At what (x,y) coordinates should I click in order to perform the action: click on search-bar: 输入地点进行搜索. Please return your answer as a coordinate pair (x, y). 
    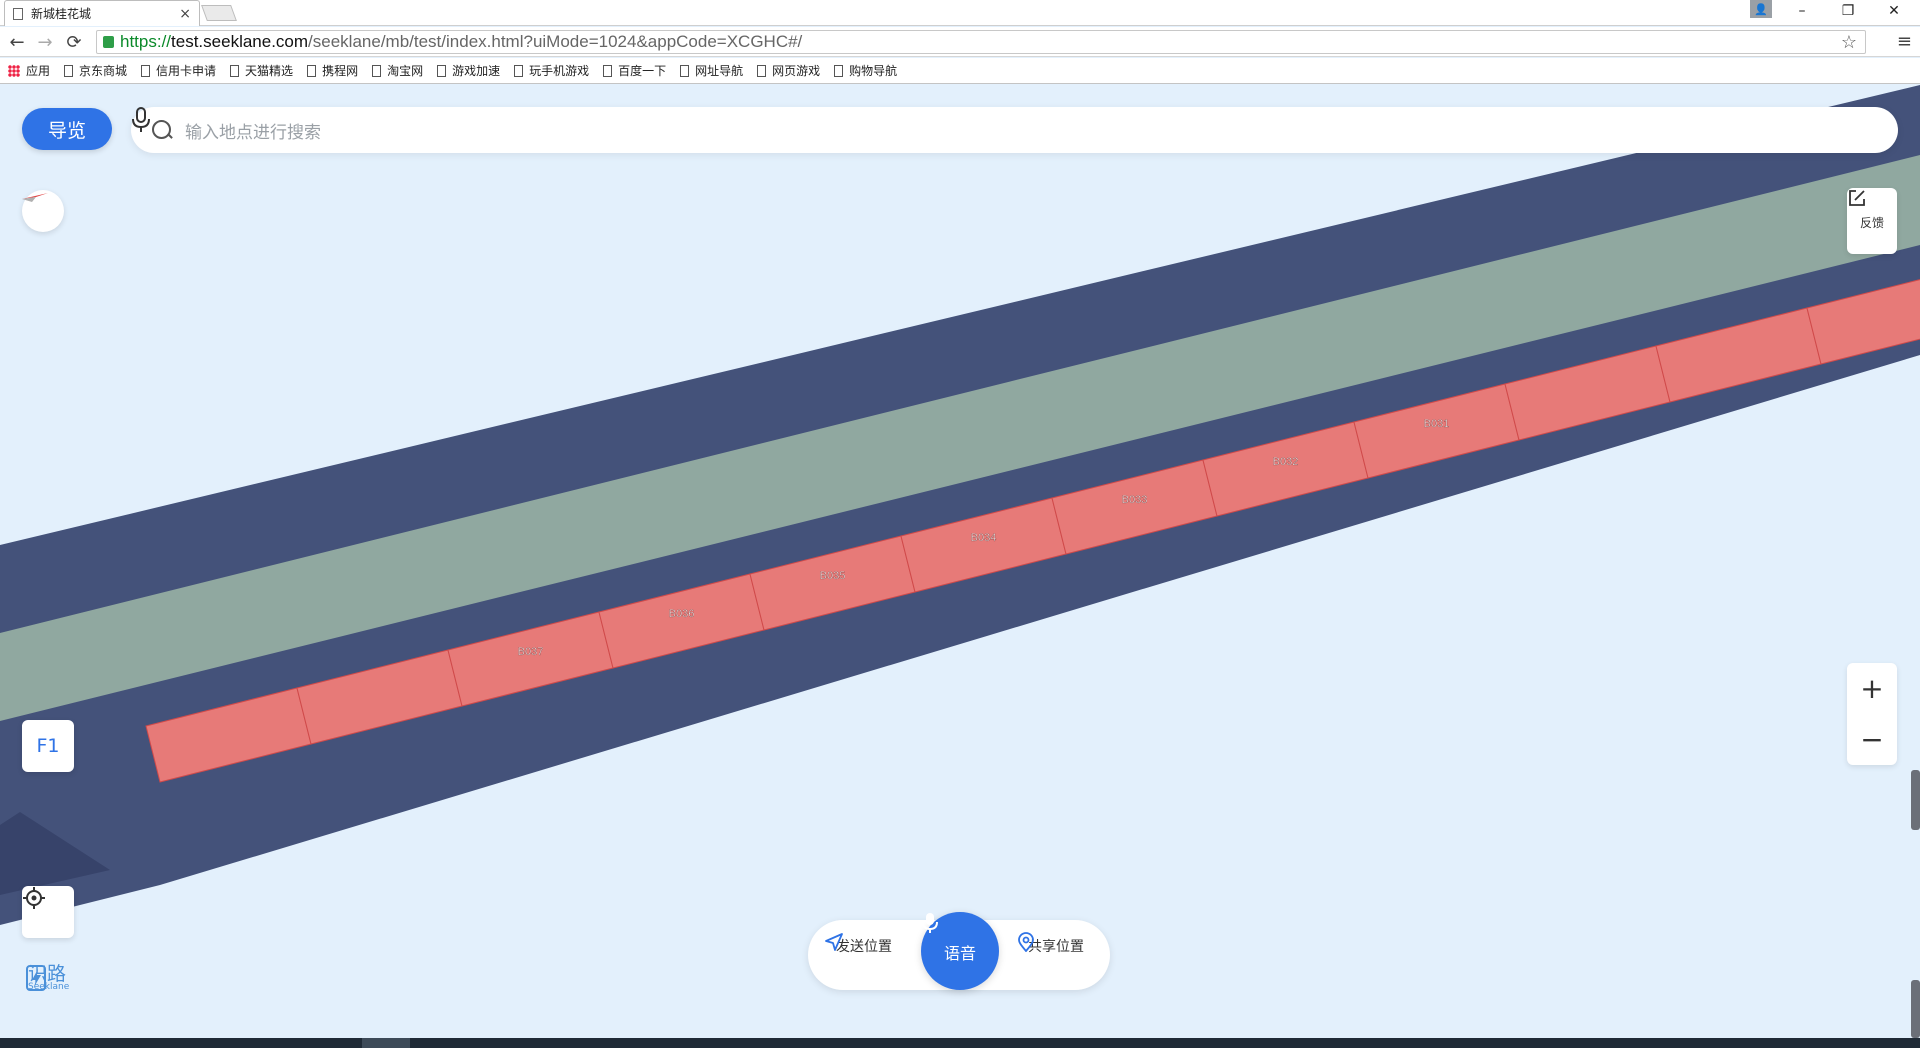
    Looking at the image, I should click on (1014, 130).